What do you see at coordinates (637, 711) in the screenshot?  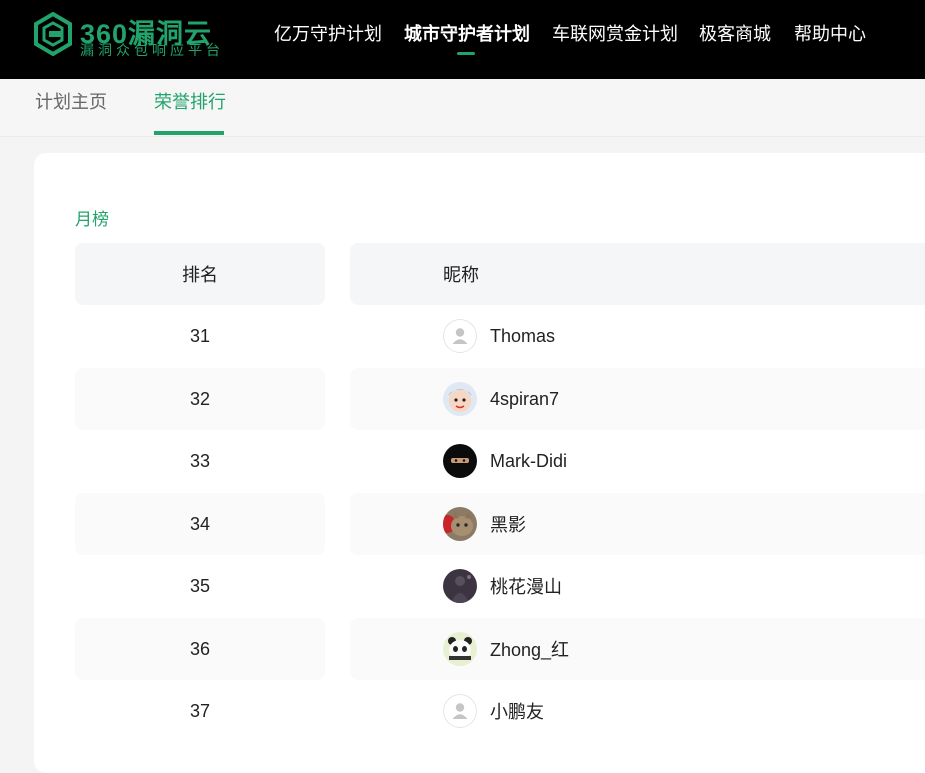 I see `table-row-nickname: 小鹏友` at bounding box center [637, 711].